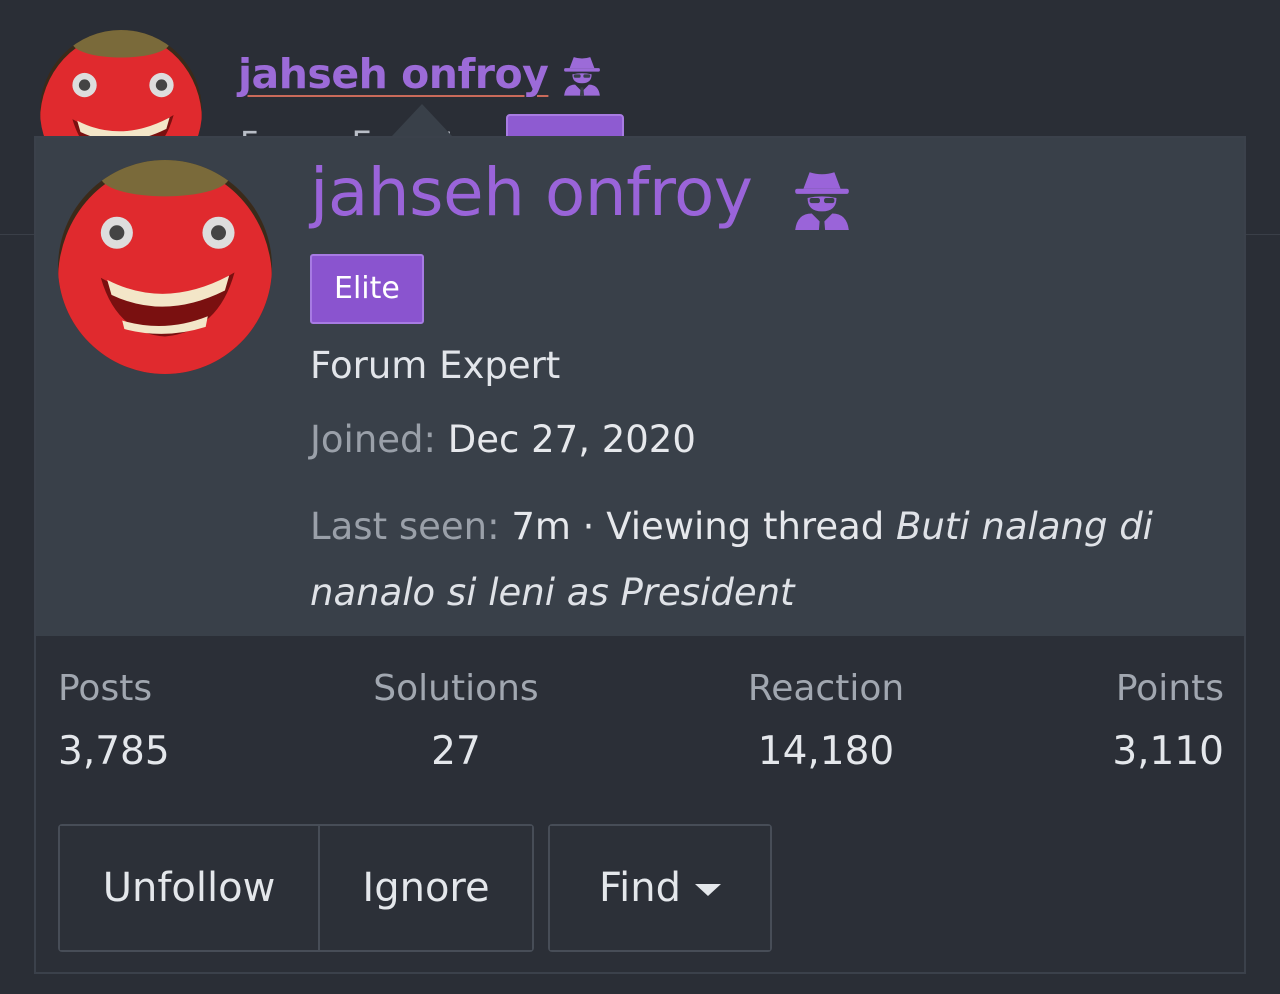  Describe the element at coordinates (826, 688) in the screenshot. I see `stat-label: Reaction` at that location.